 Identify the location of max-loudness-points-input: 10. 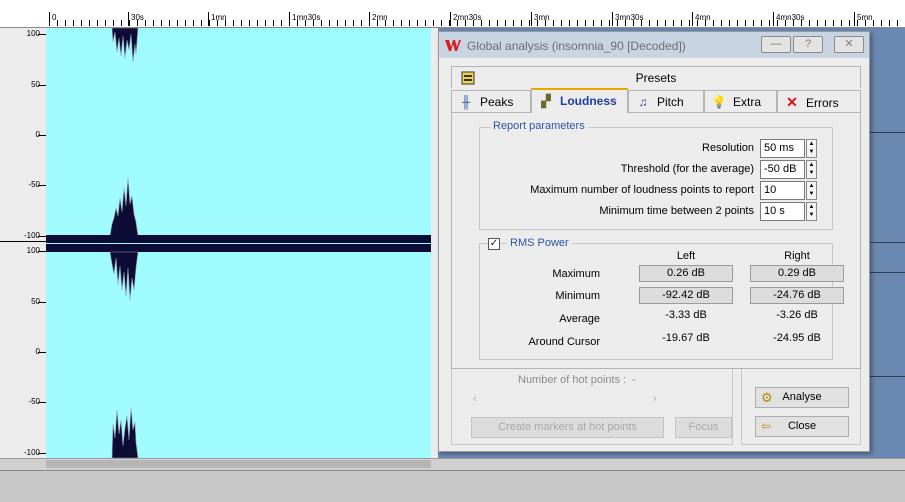
(782, 190).